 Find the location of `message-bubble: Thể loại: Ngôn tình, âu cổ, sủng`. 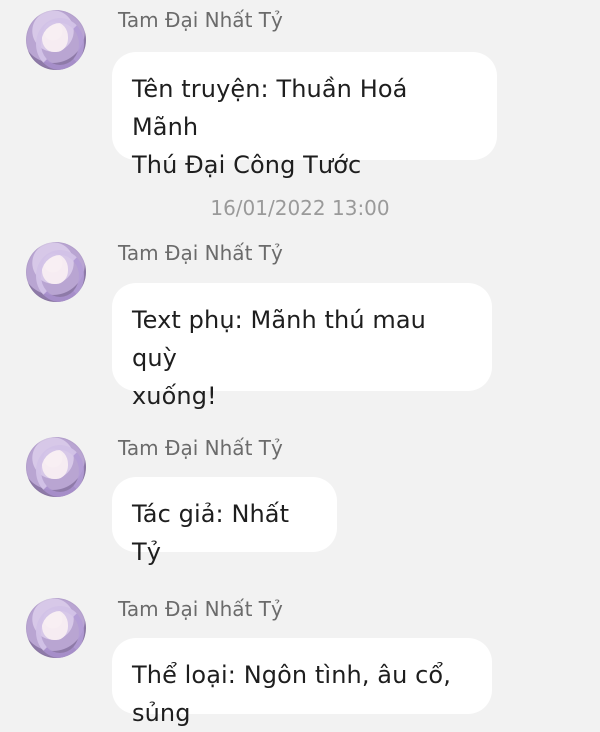

message-bubble: Thể loại: Ngôn tình, âu cổ, sủng is located at coordinates (302, 682).